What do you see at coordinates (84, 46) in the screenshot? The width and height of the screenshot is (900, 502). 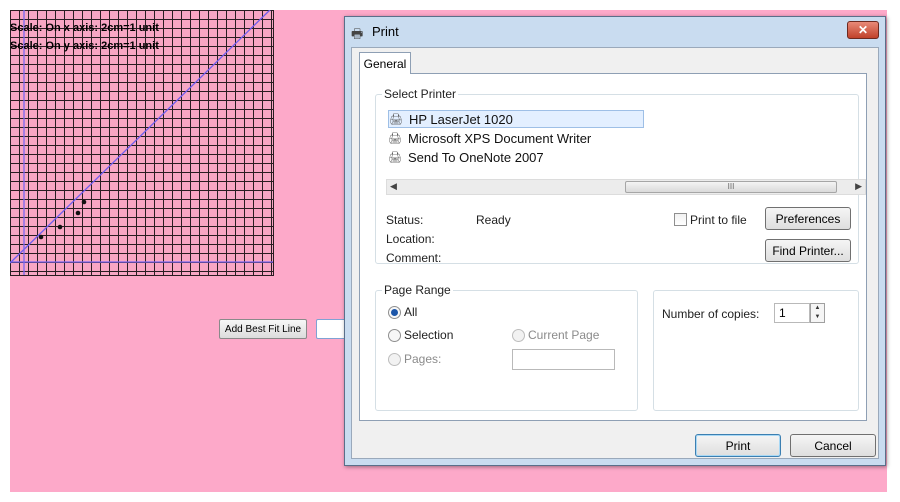 I see `y-axis-scale-label: Scale: On y axis: 2cm=1 unit` at bounding box center [84, 46].